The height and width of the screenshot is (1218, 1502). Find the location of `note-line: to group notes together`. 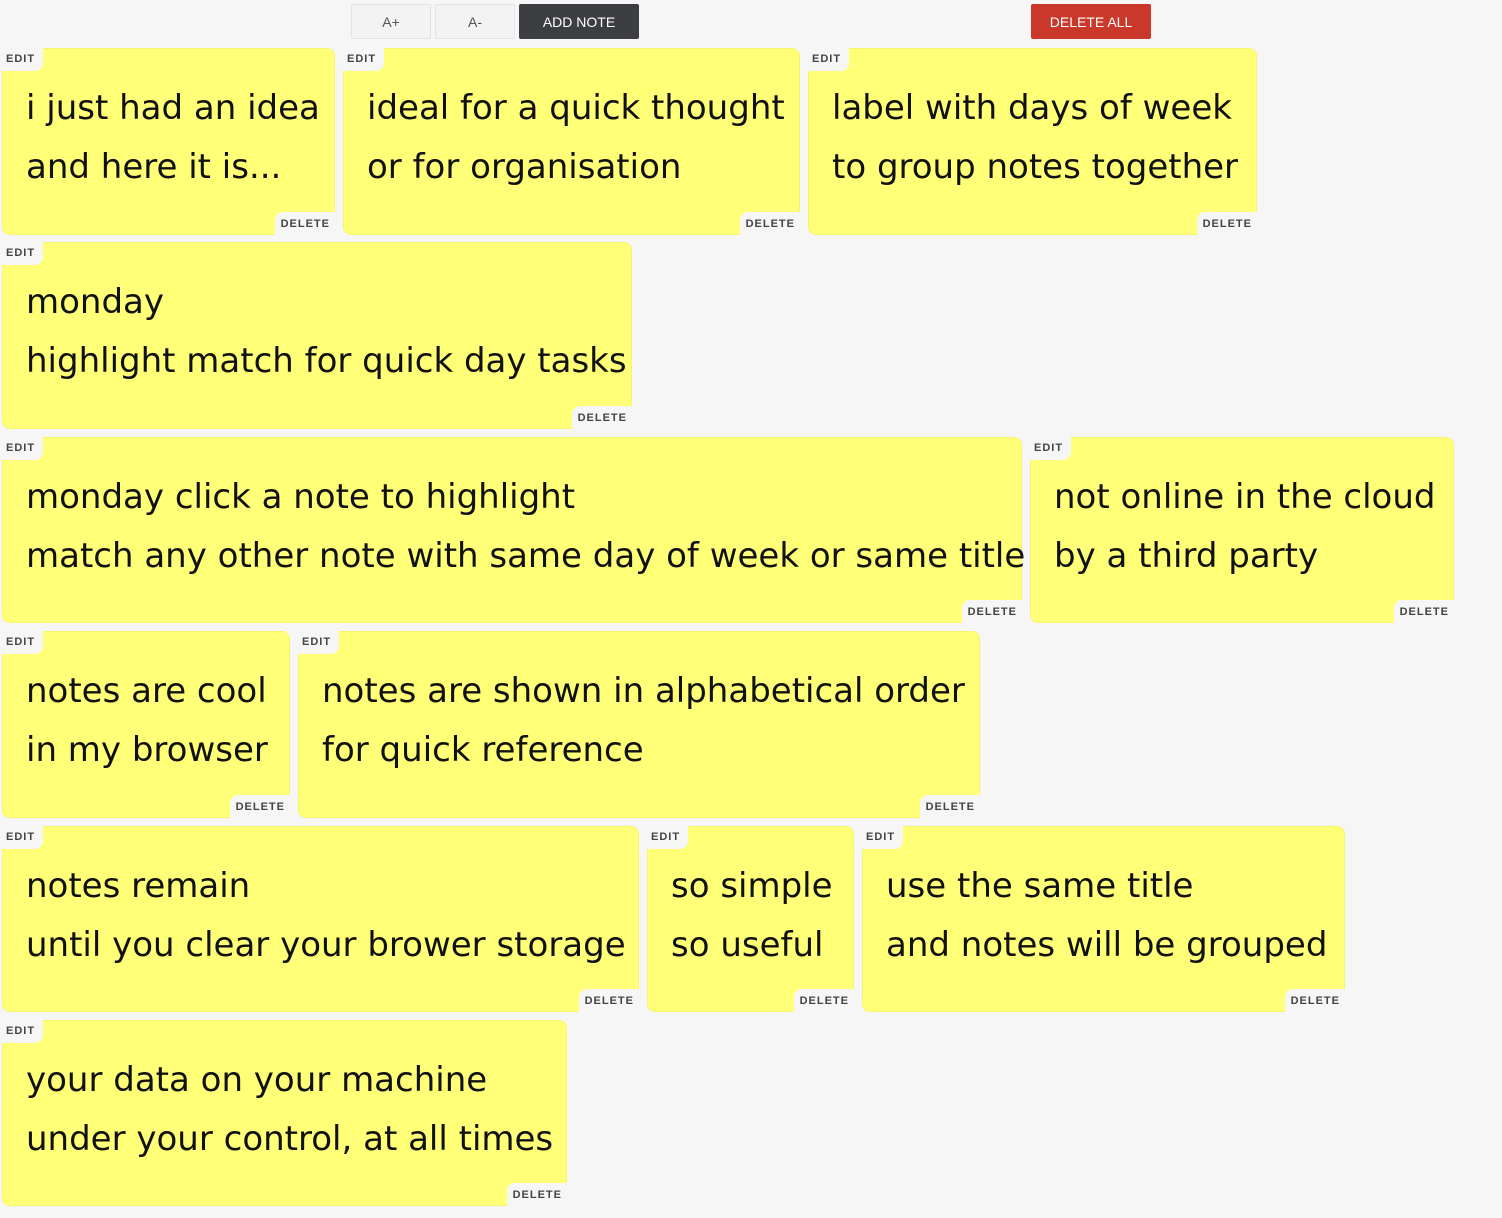

note-line: to group notes together is located at coordinates (1035, 167).